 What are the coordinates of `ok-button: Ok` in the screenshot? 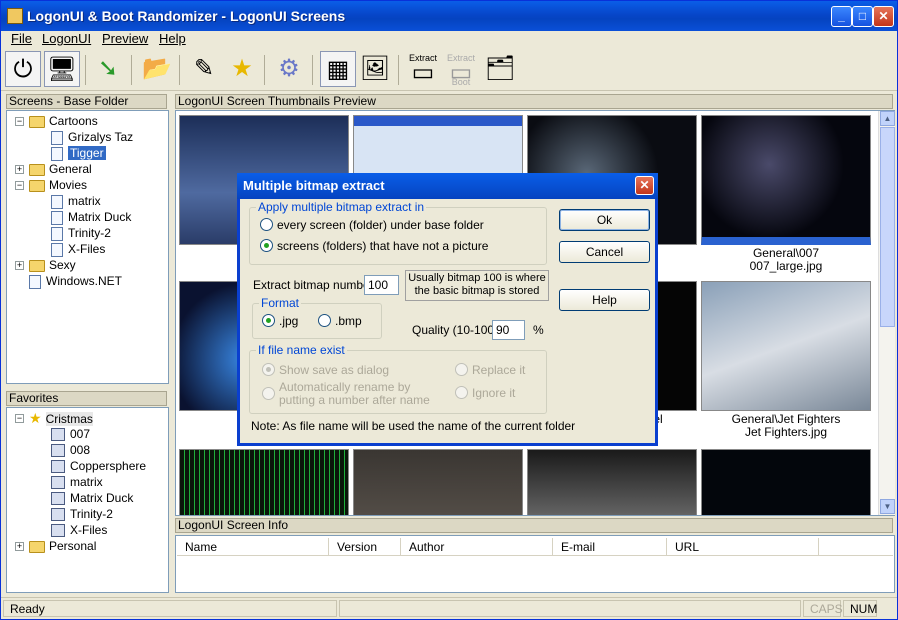 It's located at (604, 220).